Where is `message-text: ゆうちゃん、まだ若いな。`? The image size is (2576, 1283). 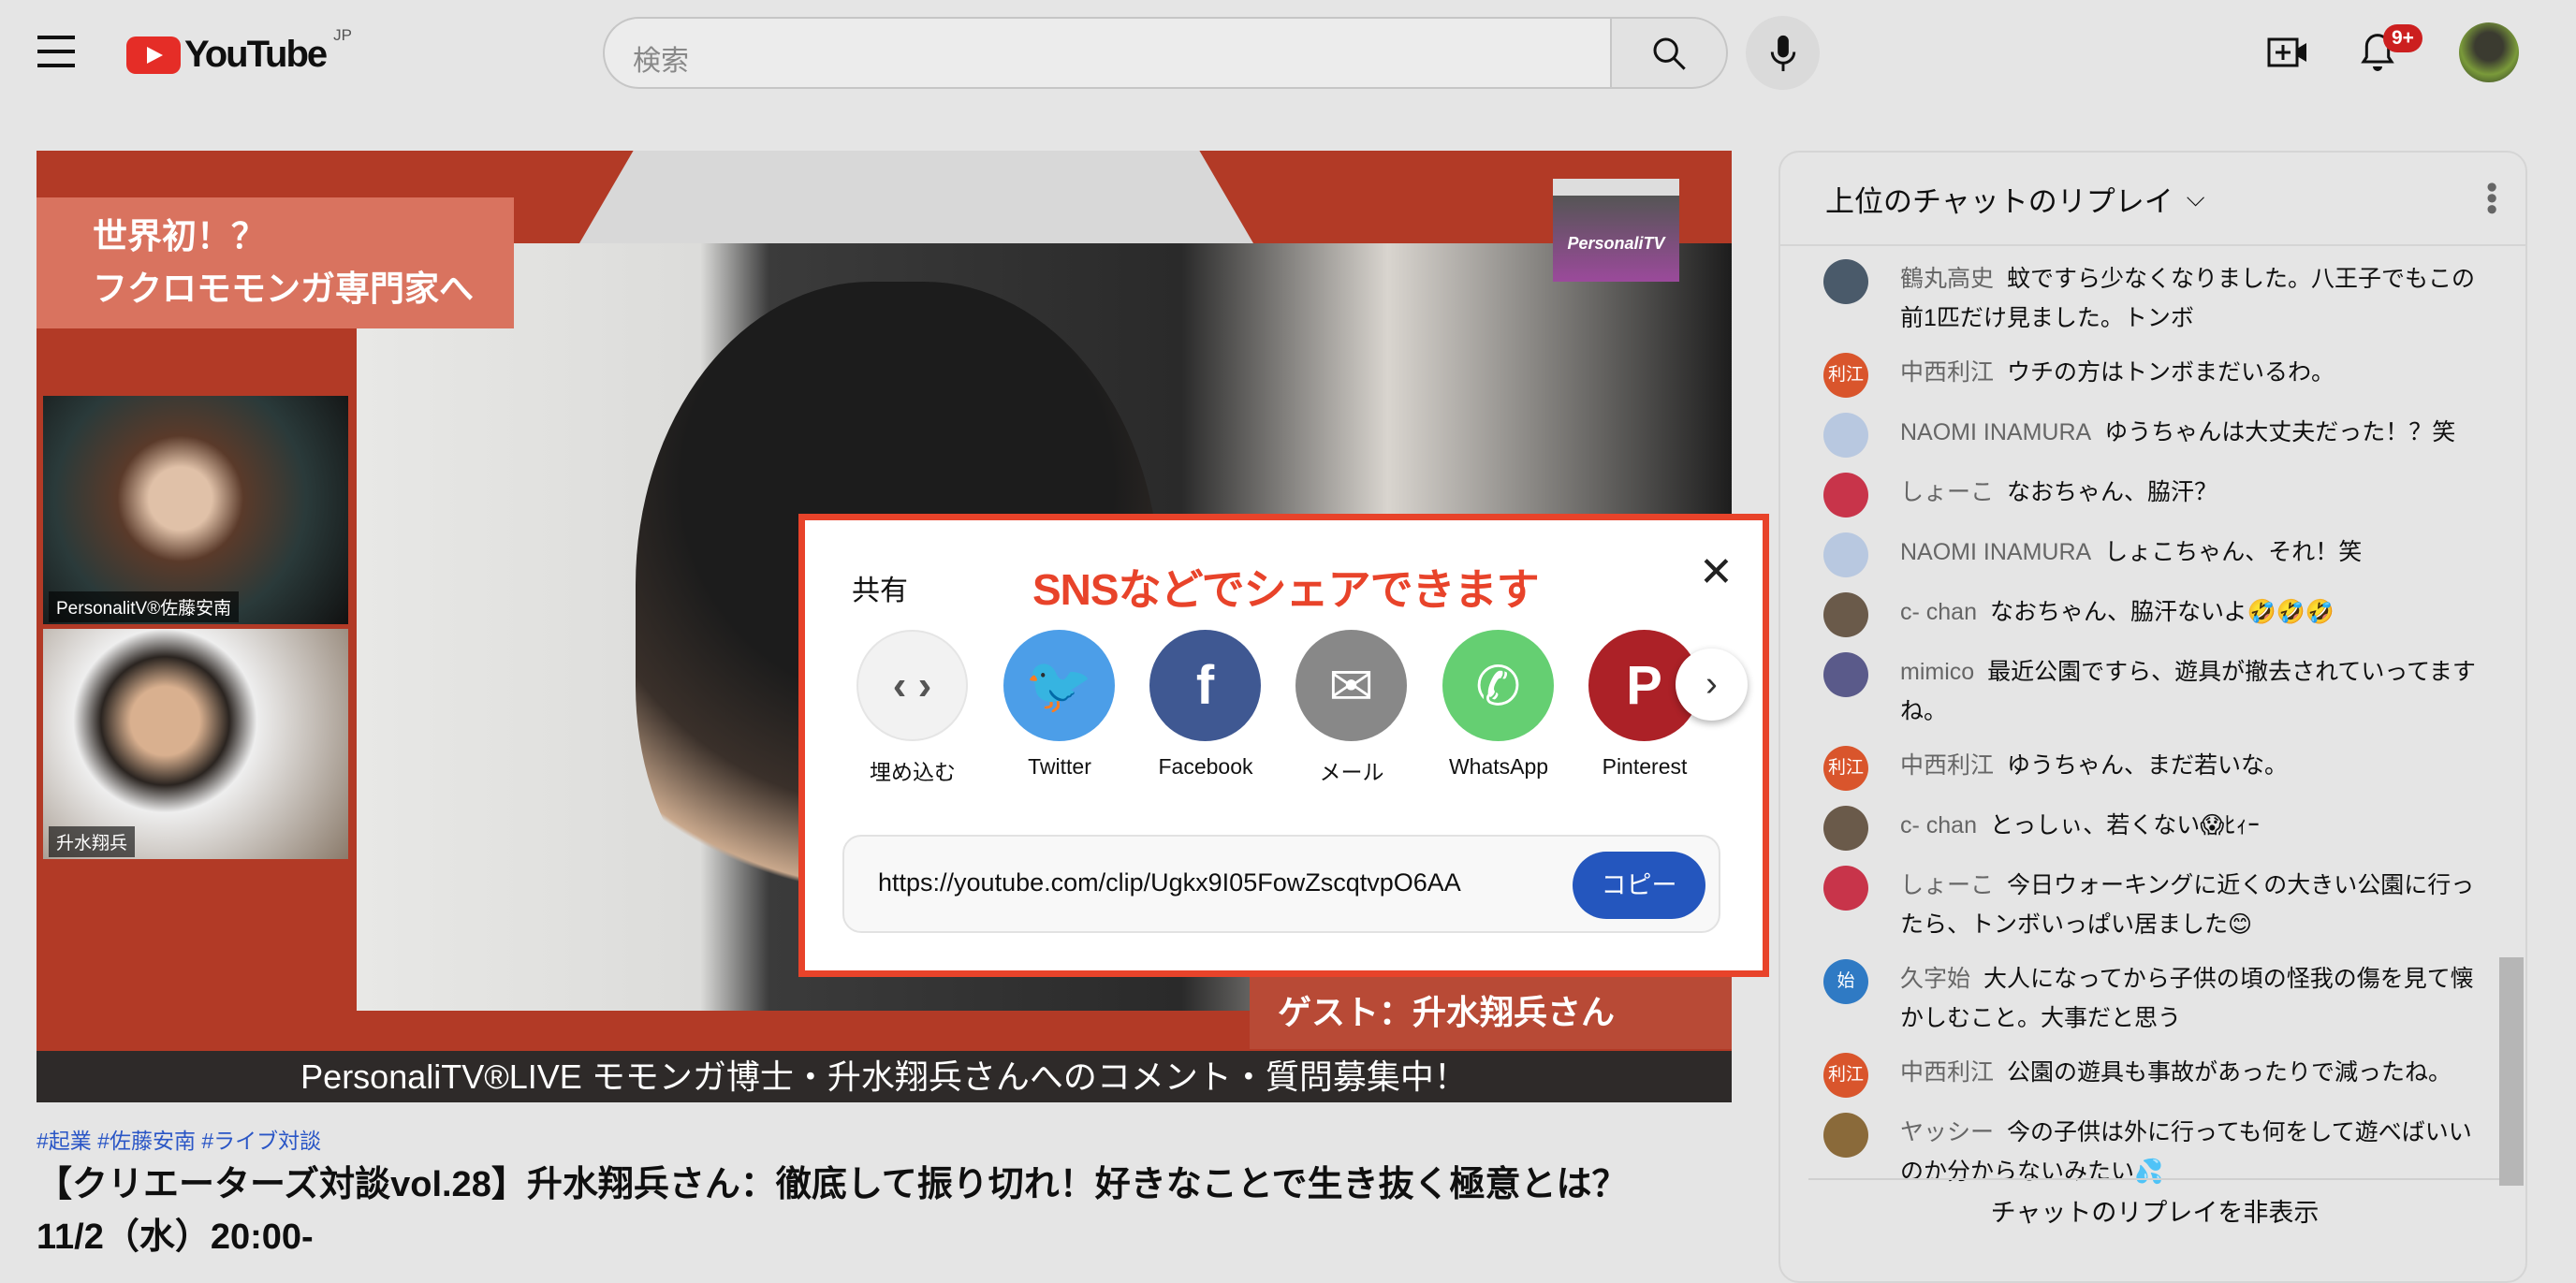 message-text: ゆうちゃん、まだ若いな。 is located at coordinates (2148, 765).